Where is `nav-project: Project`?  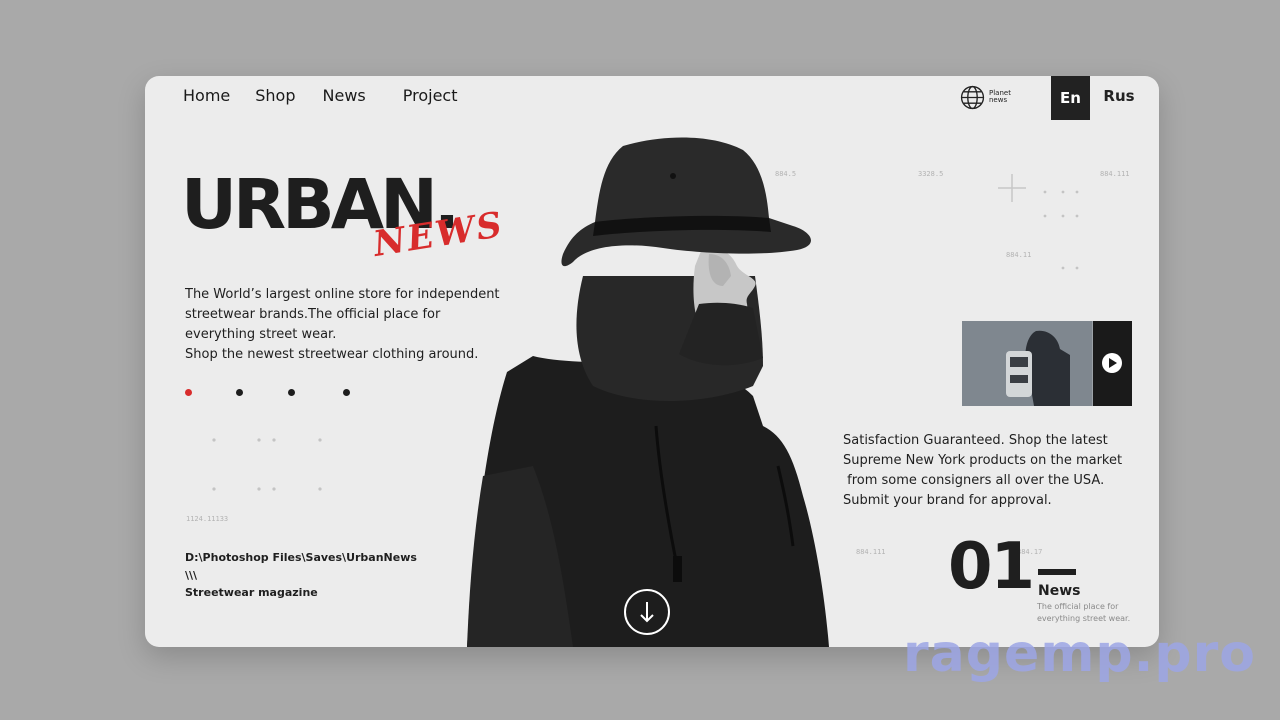
nav-project: Project is located at coordinates (430, 95).